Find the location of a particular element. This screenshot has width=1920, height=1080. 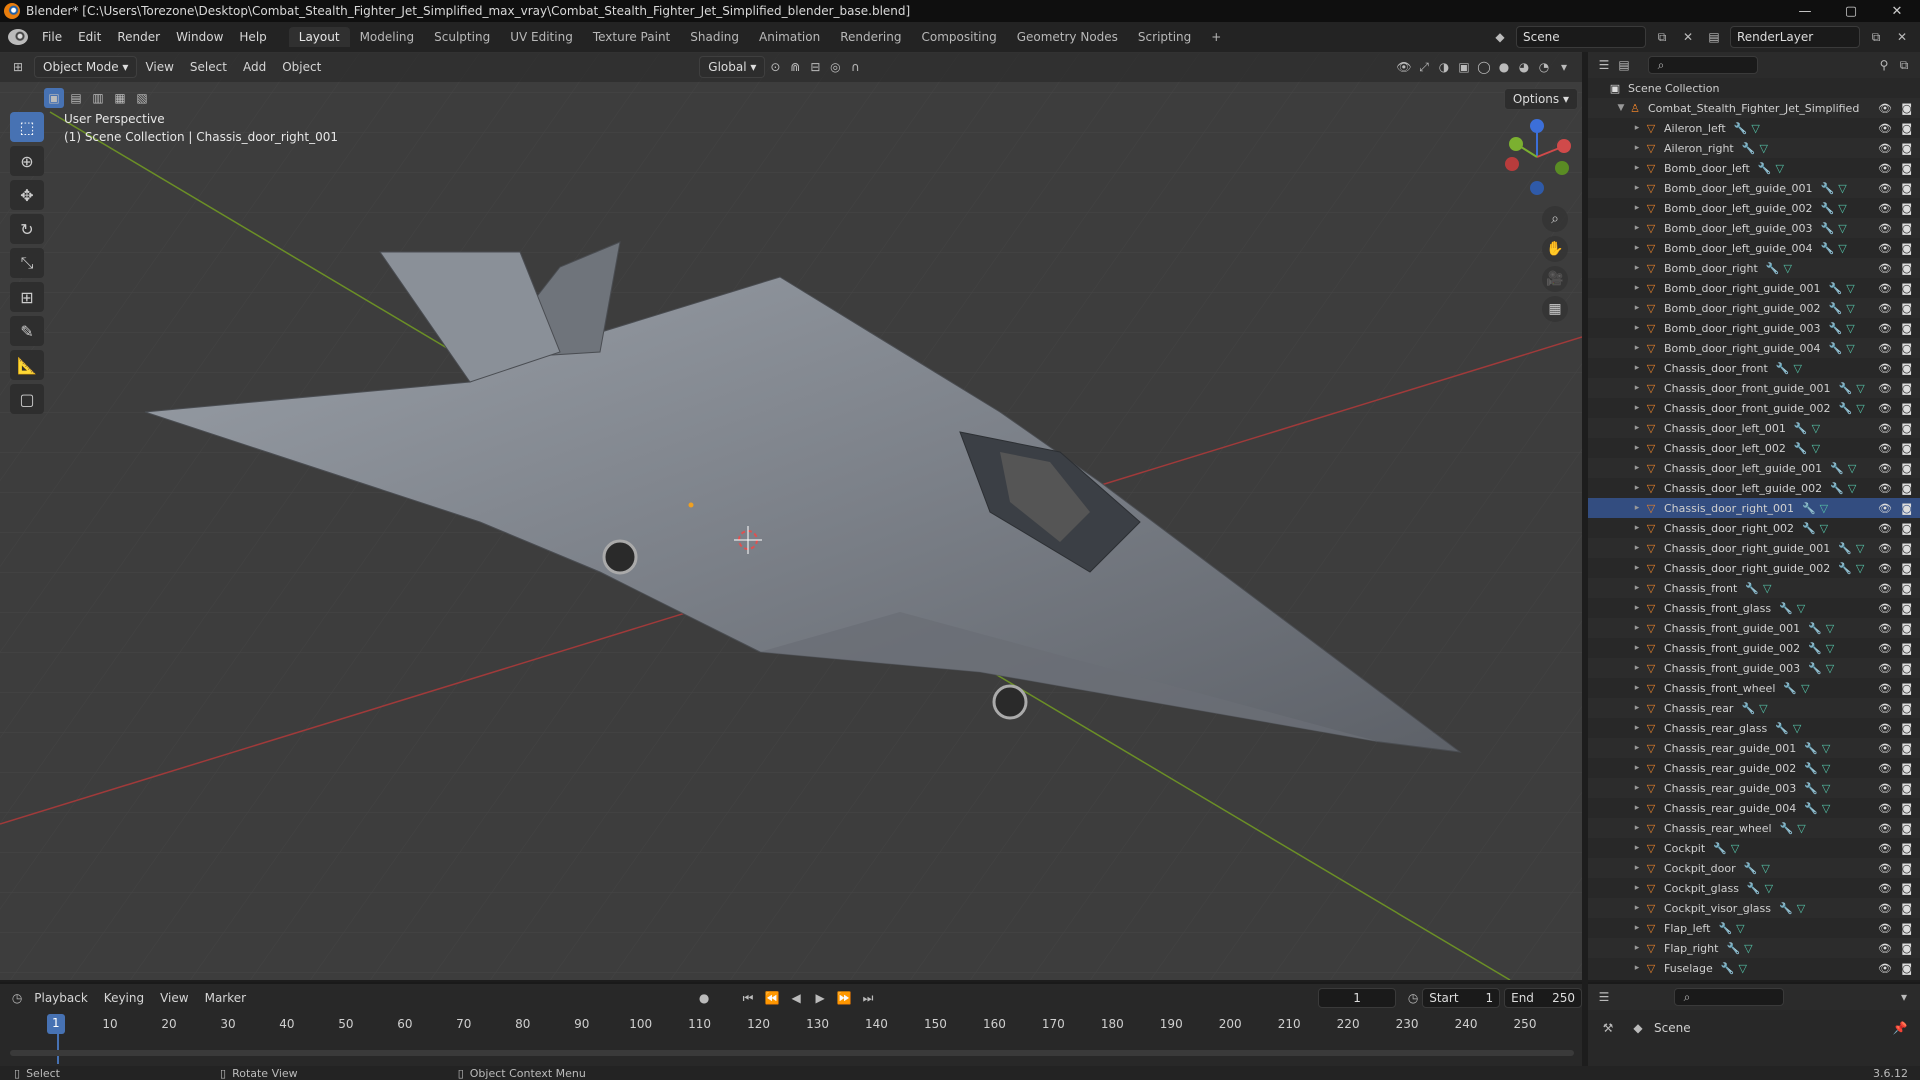

scale-tool-icon: ⤡ is located at coordinates (27, 263).